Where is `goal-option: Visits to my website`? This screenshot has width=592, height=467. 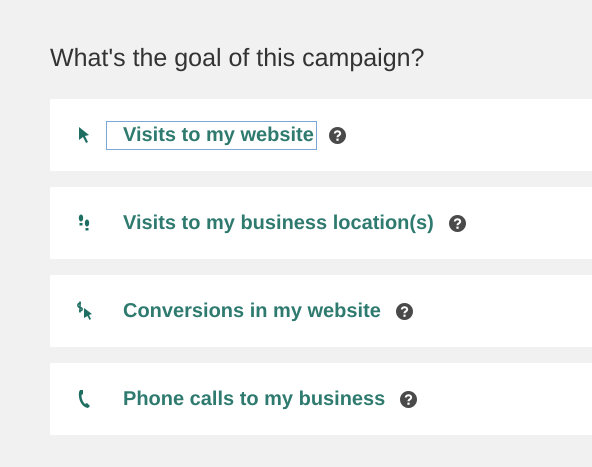
goal-option: Visits to my website is located at coordinates (321, 135).